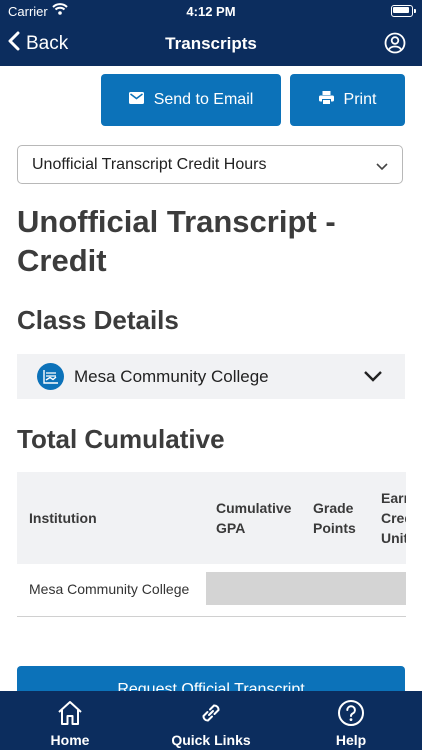  What do you see at coordinates (70, 715) in the screenshot?
I see `home-icon` at bounding box center [70, 715].